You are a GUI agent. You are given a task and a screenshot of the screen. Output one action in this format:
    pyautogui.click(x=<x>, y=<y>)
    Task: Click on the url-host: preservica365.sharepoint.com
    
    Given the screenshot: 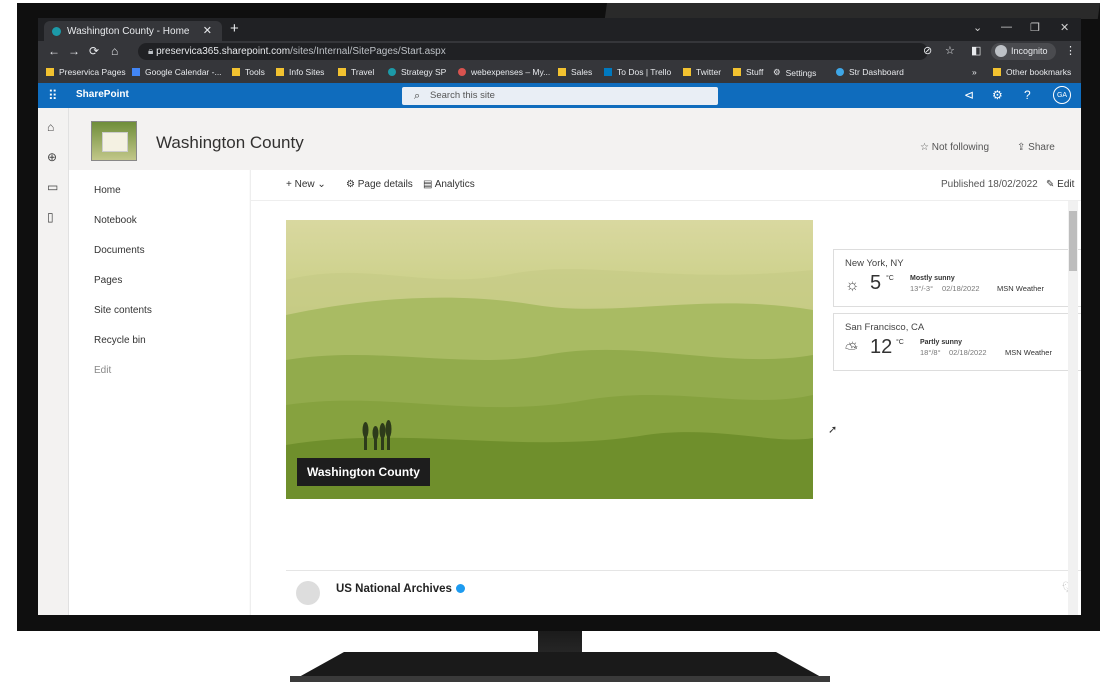 What is the action you would take?
    pyautogui.click(x=223, y=51)
    